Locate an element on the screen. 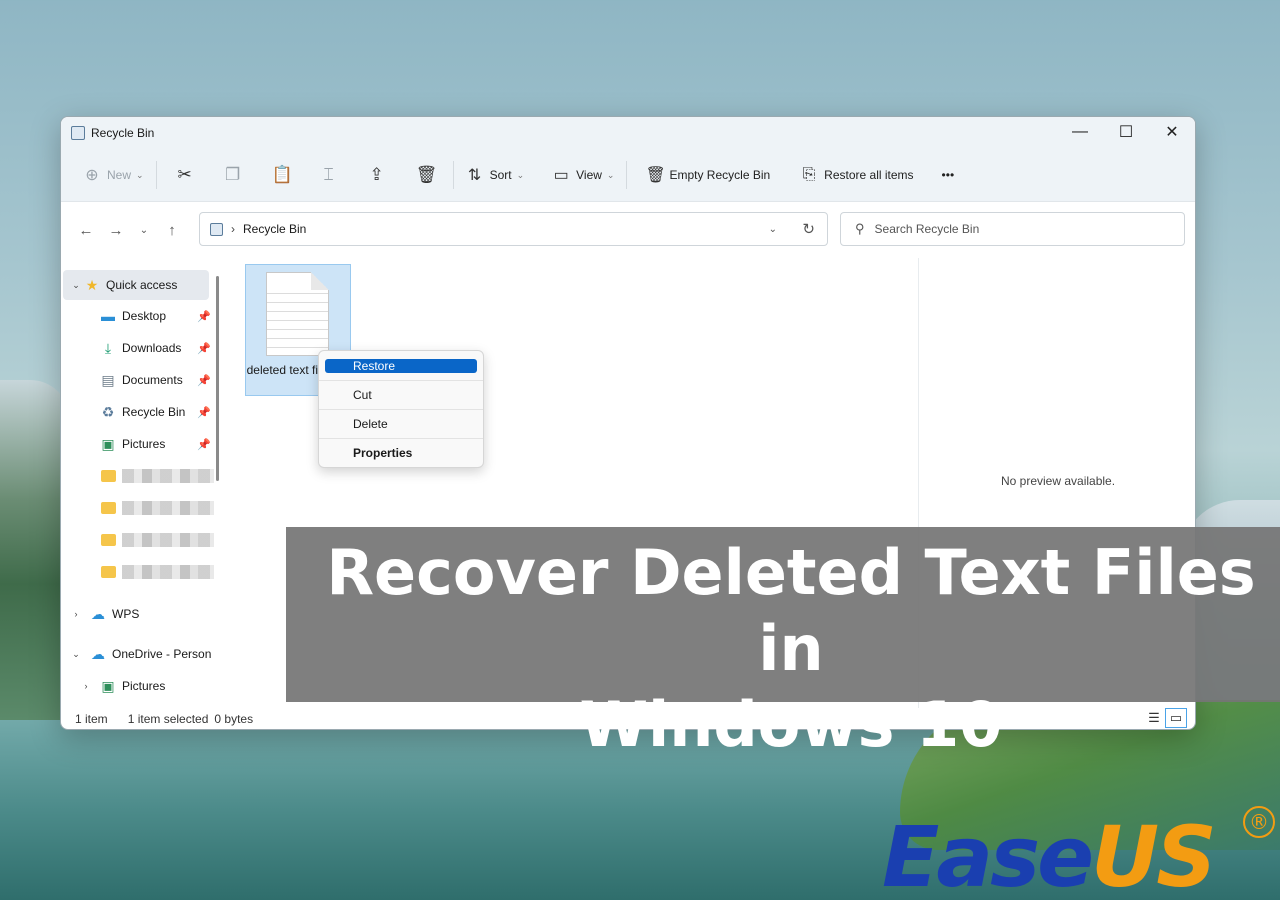 This screenshot has width=1280, height=900. search-placeholder: Search Recycle Bin is located at coordinates (927, 229).